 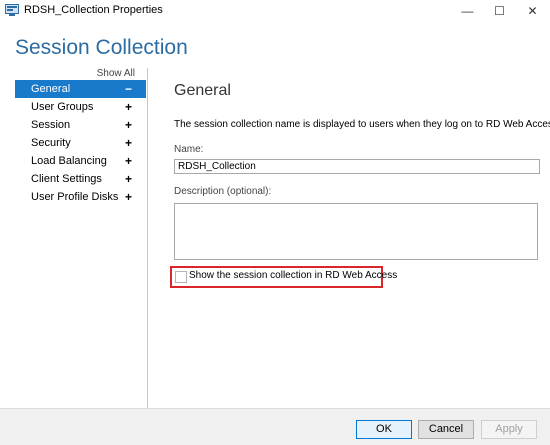 I want to click on show-all-link: Show All, so click(x=116, y=73).